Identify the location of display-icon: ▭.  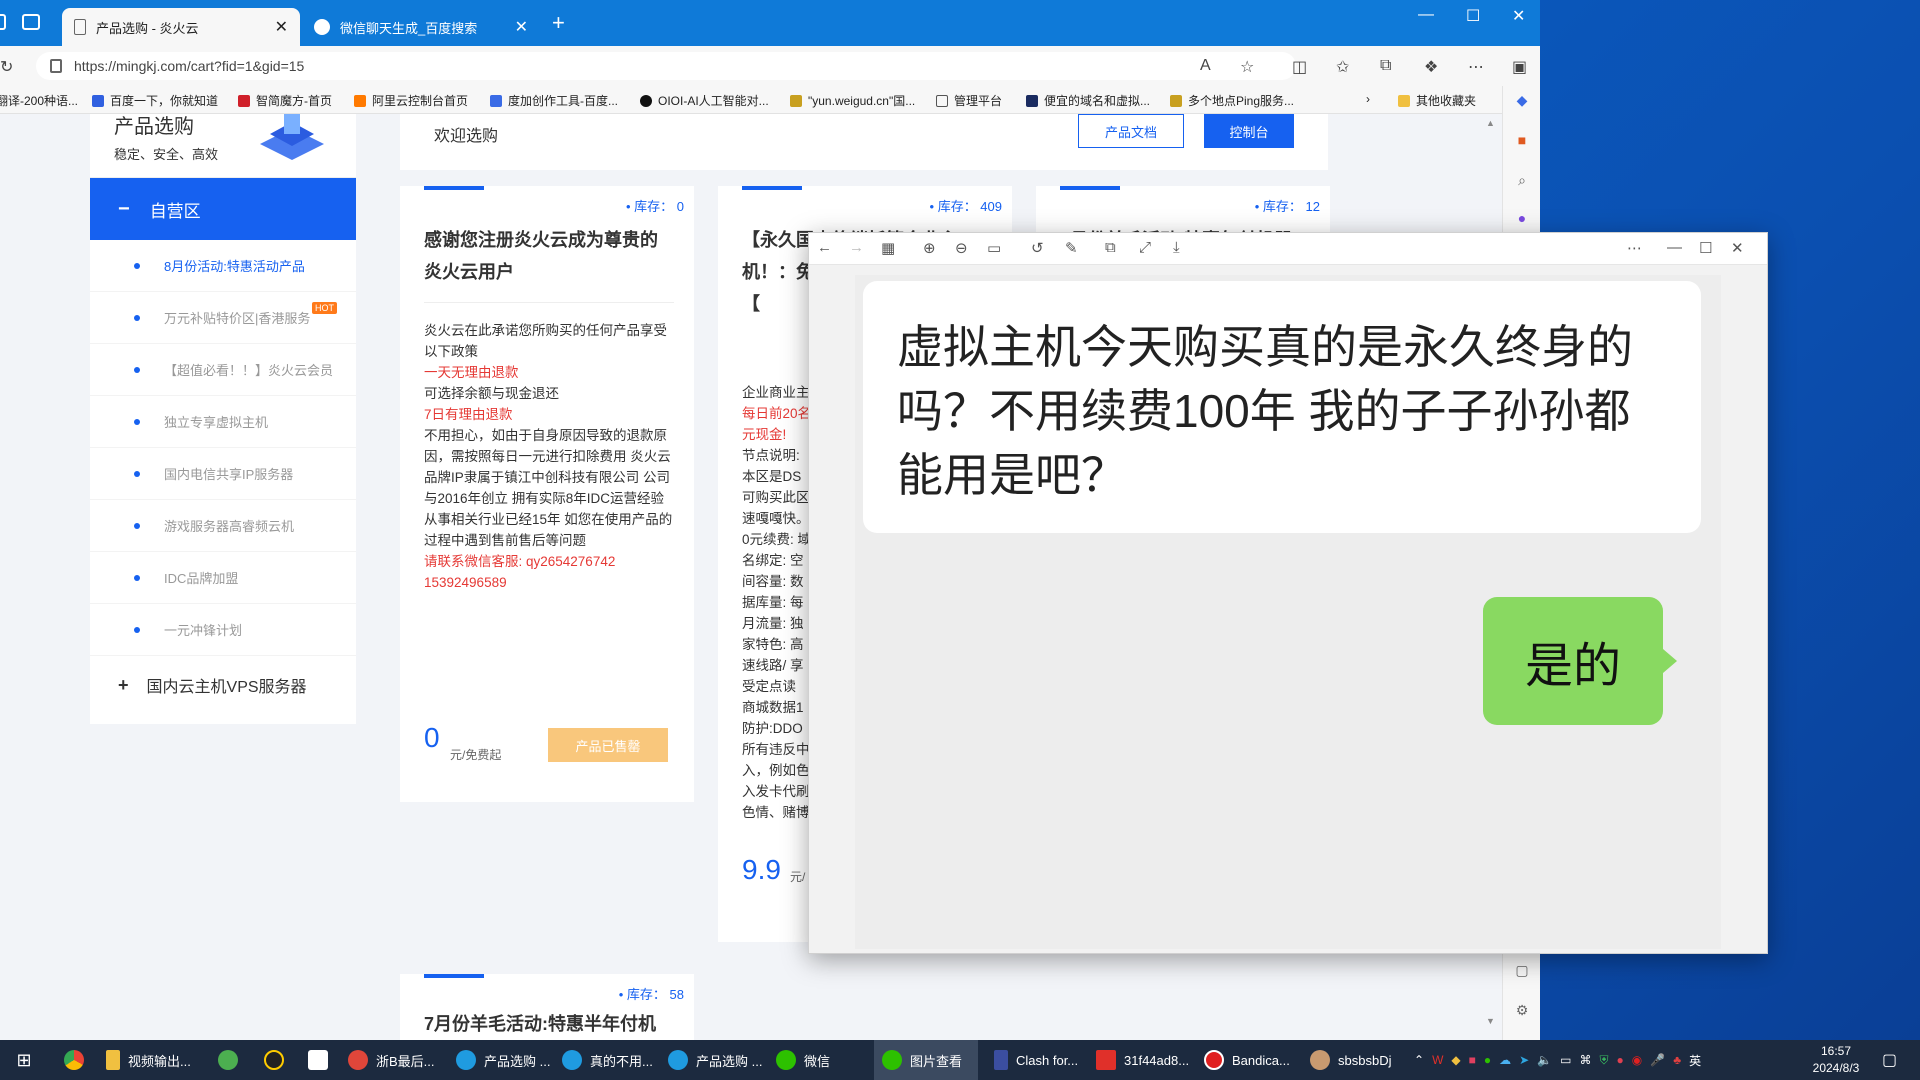
(1565, 1060).